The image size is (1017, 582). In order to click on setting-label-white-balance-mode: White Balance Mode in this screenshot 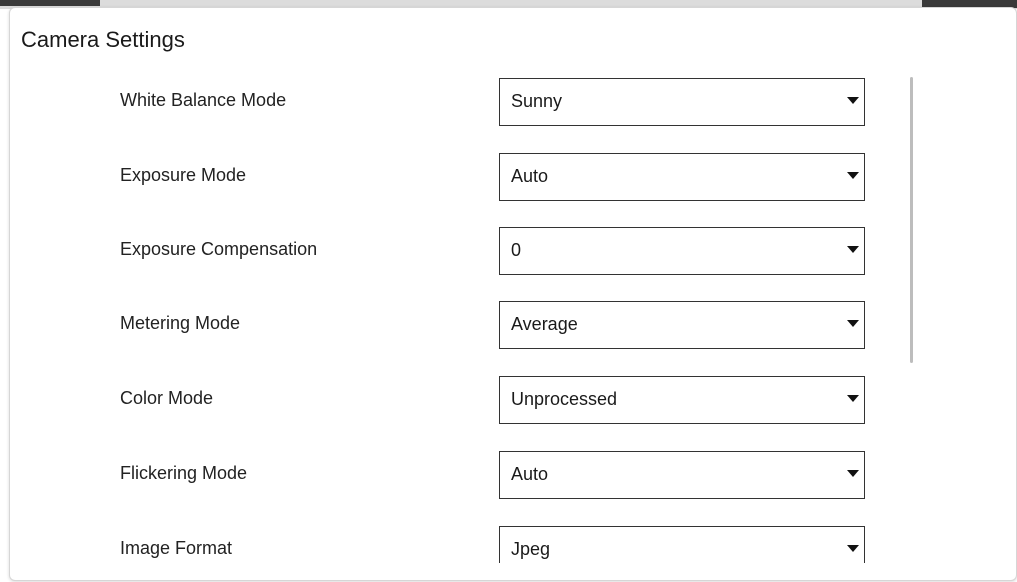, I will do `click(203, 100)`.